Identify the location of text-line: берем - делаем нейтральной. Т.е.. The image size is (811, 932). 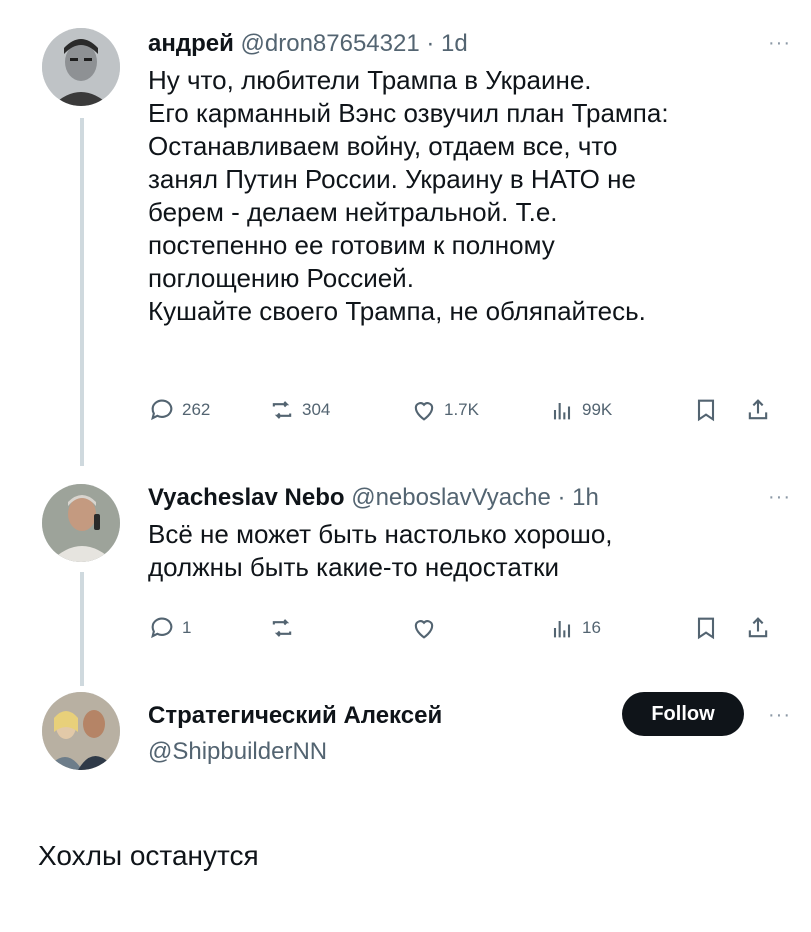
(353, 212).